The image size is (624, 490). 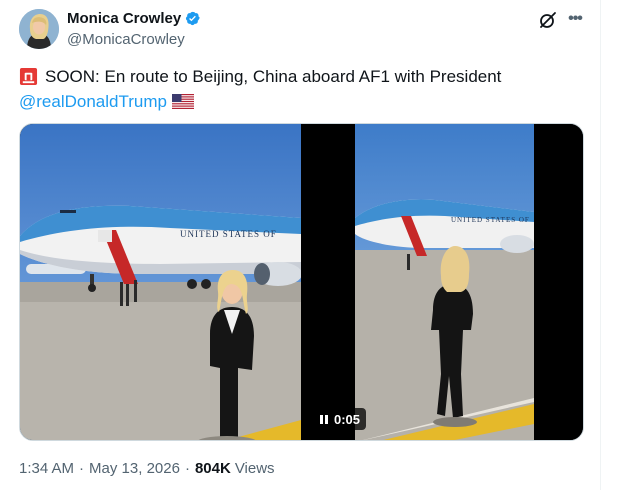 I want to click on verified-badge-icon, so click(x=193, y=18).